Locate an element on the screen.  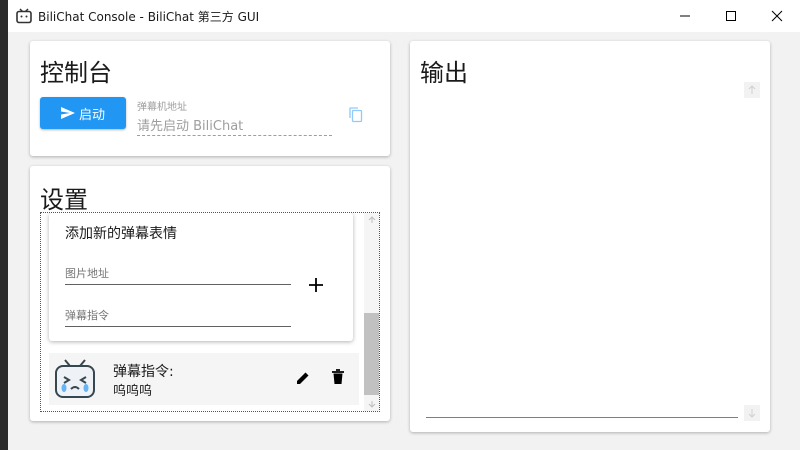
minimize-button is located at coordinates (685, 16).